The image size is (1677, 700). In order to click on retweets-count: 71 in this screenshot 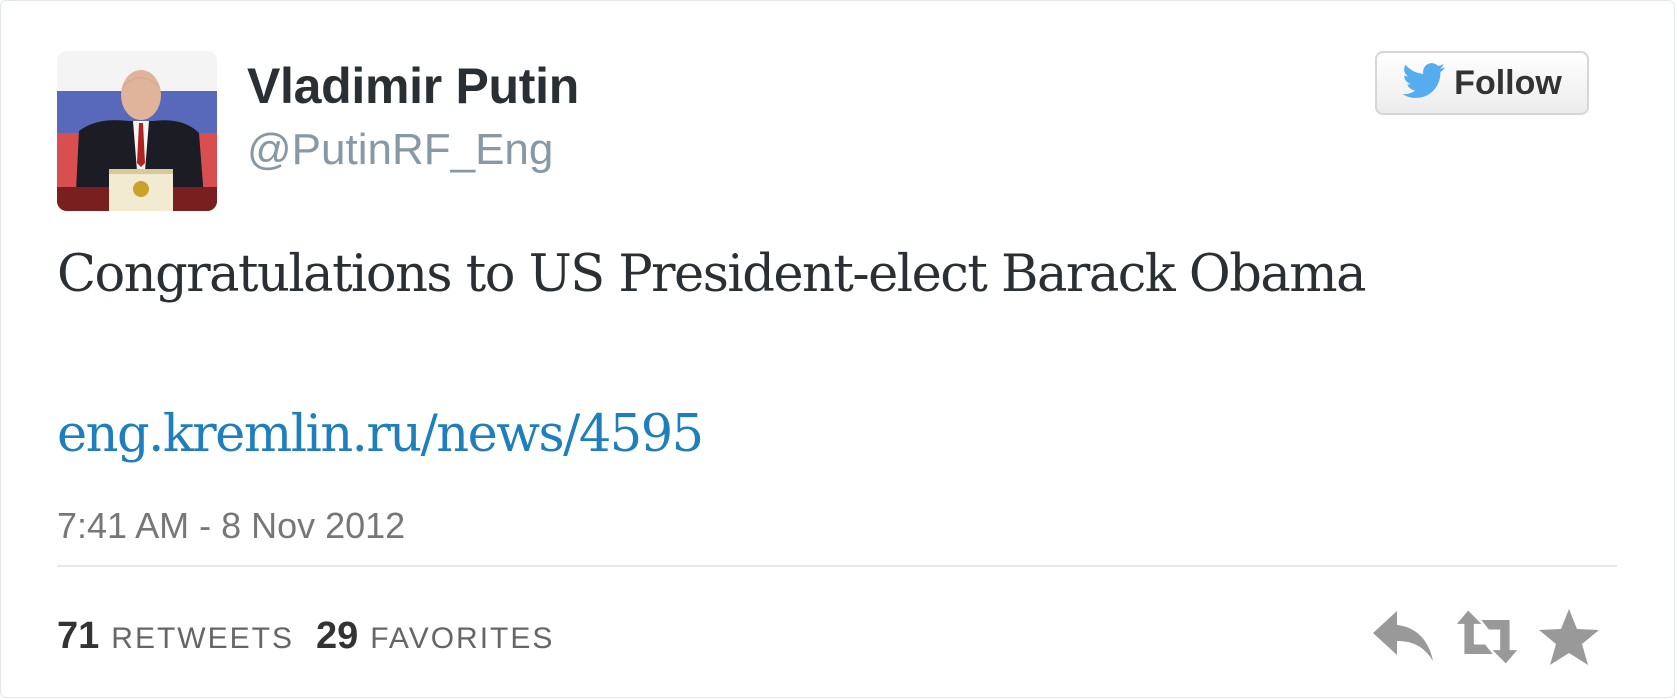, I will do `click(78, 636)`.